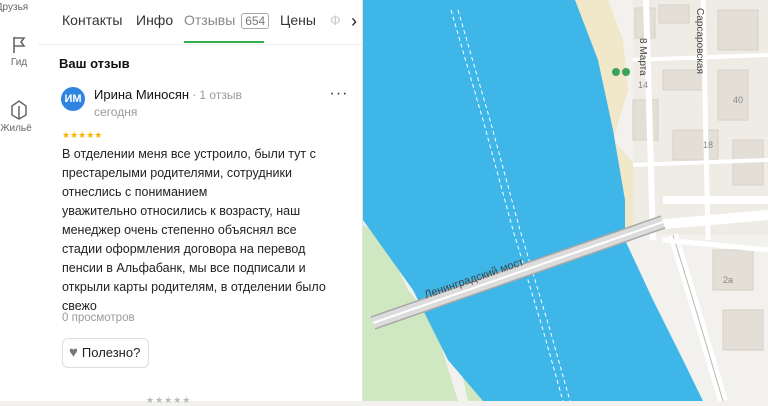  Describe the element at coordinates (73, 99) in the screenshot. I see `avatar: ИМ` at that location.